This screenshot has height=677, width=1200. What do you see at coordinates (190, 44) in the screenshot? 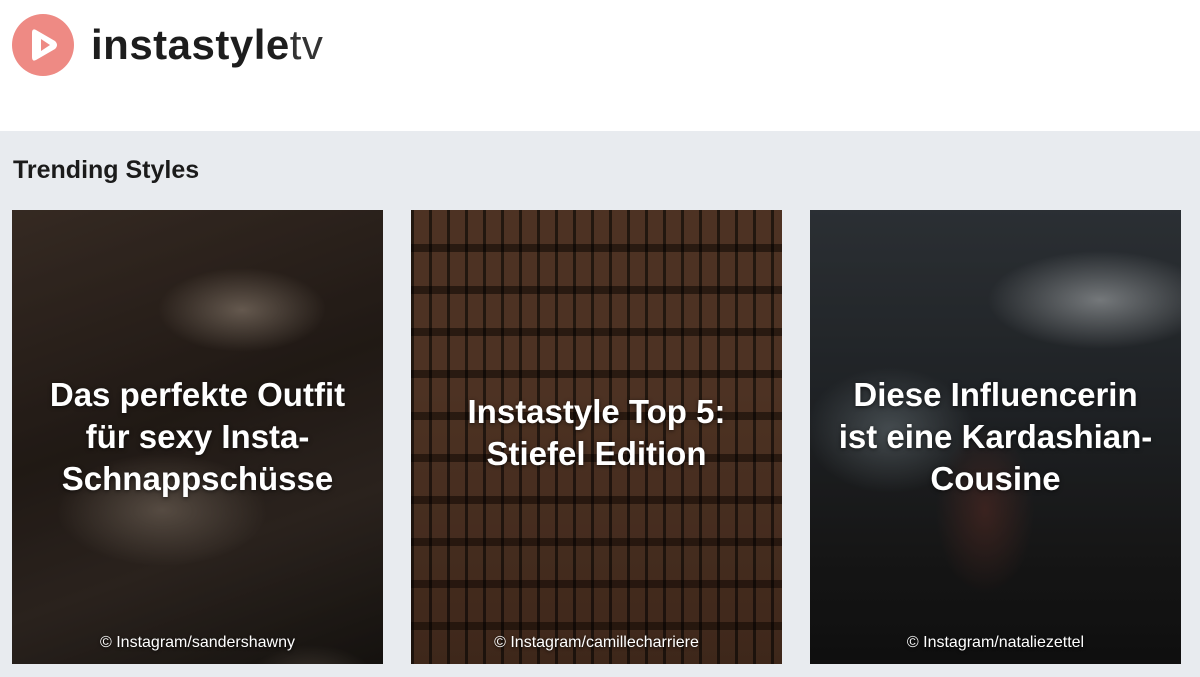
I see `brand-wordmark: instastyle` at bounding box center [190, 44].